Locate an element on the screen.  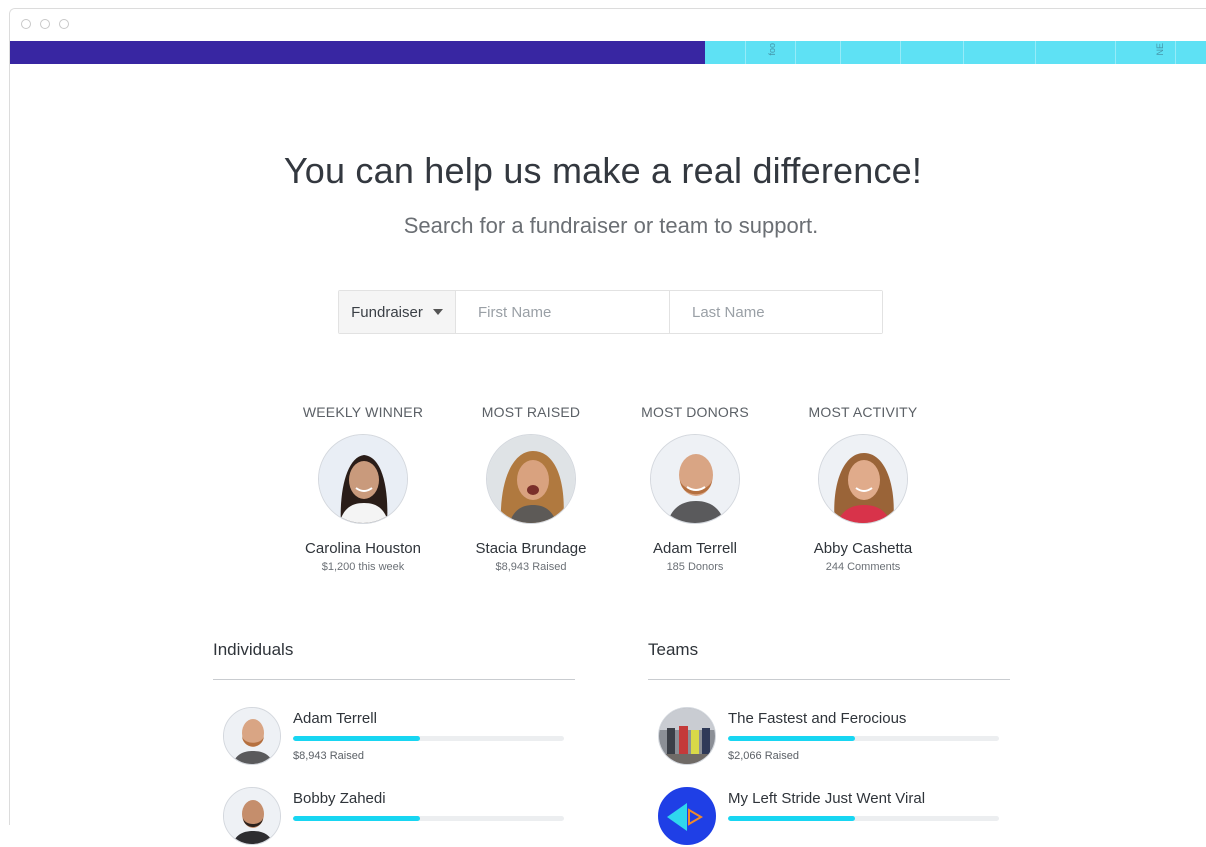
leader-name: Adam Terrell is located at coordinates (695, 548).